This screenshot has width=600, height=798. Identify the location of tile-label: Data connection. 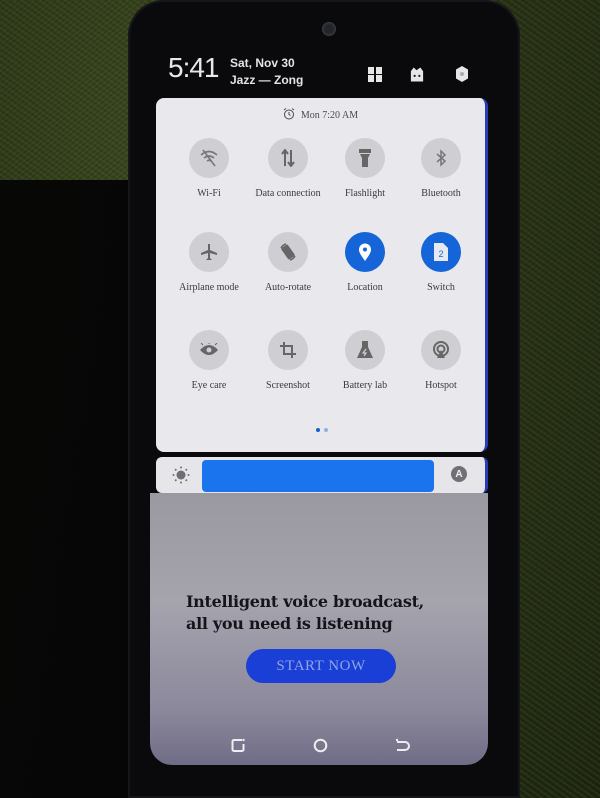
(288, 193).